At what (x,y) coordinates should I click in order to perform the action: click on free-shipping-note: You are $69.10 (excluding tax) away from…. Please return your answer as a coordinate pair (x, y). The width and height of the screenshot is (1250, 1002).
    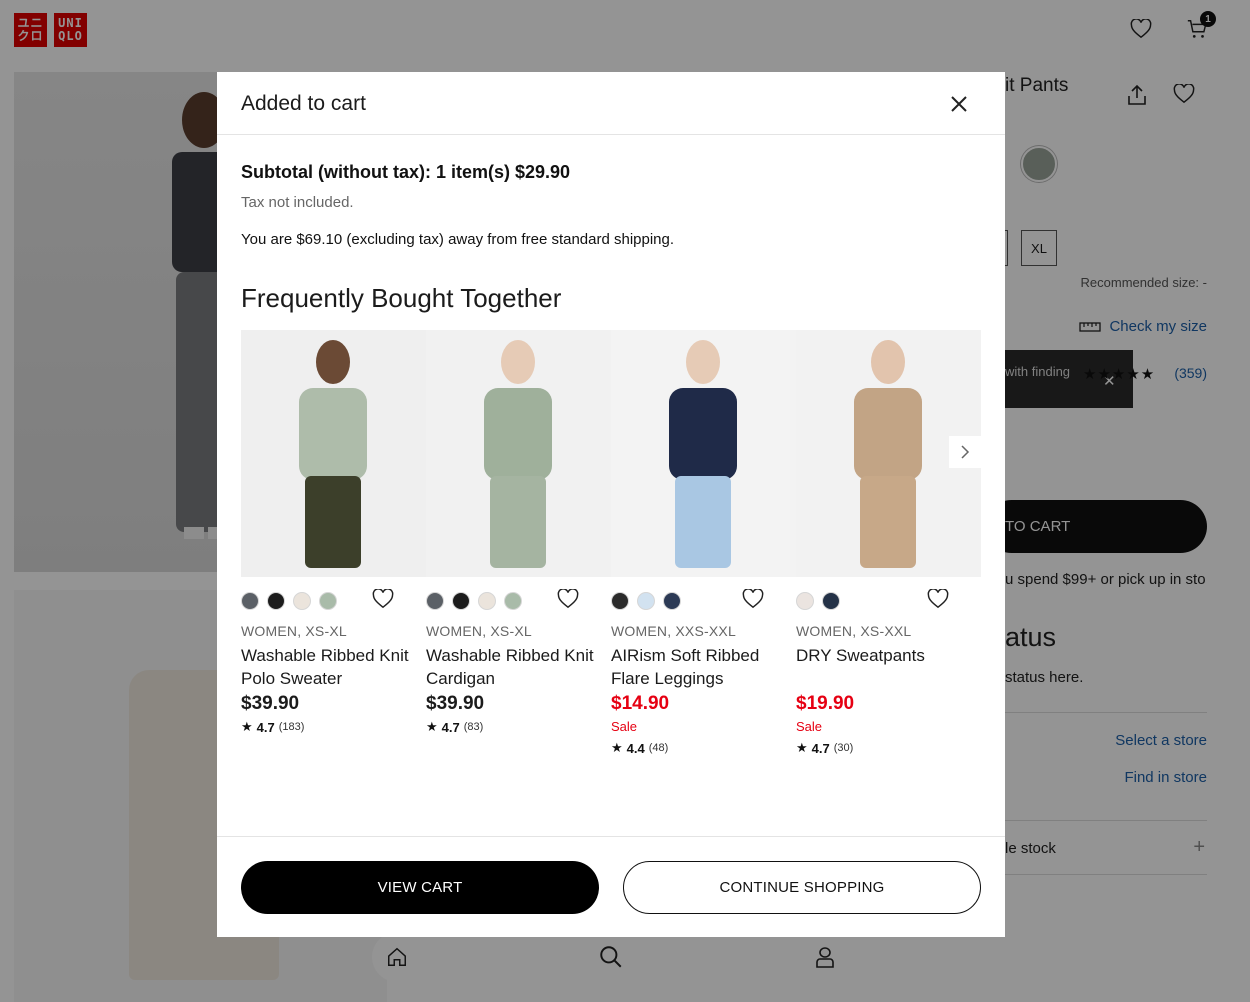
    Looking at the image, I should click on (458, 239).